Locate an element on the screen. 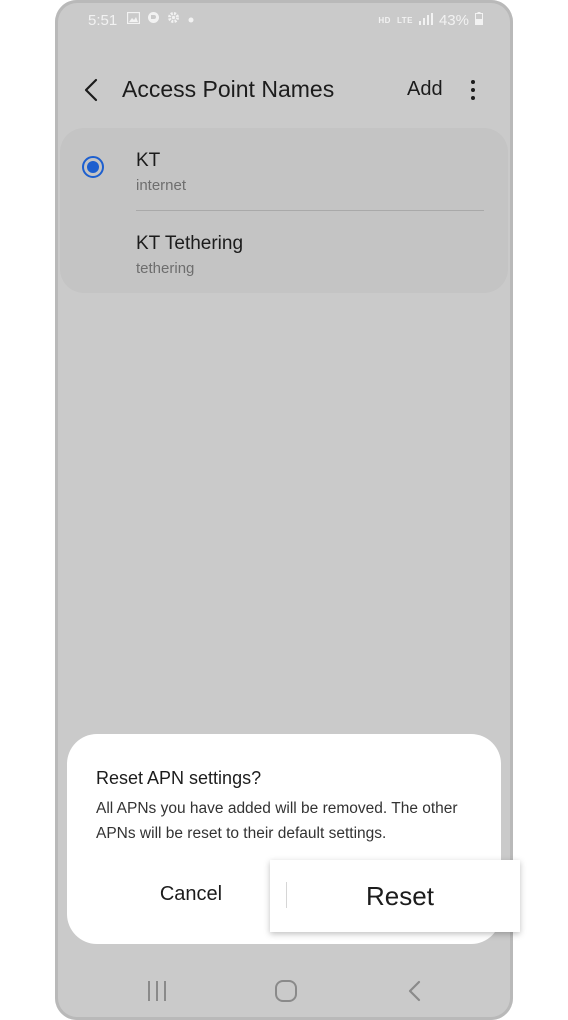 The height and width of the screenshot is (1020, 568). reset-button: Reset is located at coordinates (395, 896).